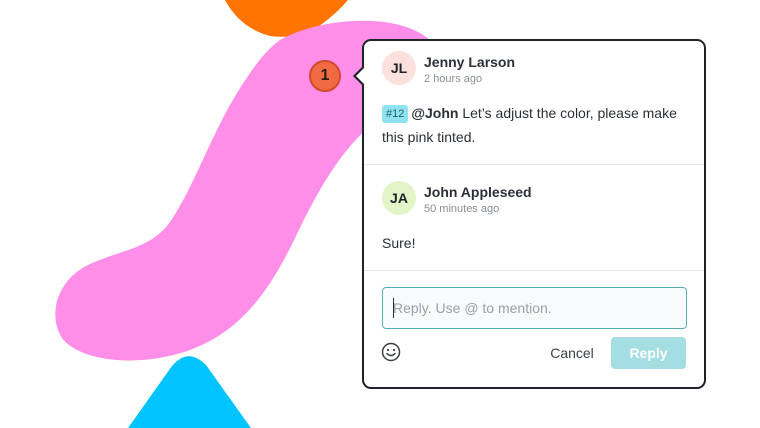 The height and width of the screenshot is (428, 760). Describe the element at coordinates (478, 192) in the screenshot. I see `comment-author: John Appleseed` at that location.